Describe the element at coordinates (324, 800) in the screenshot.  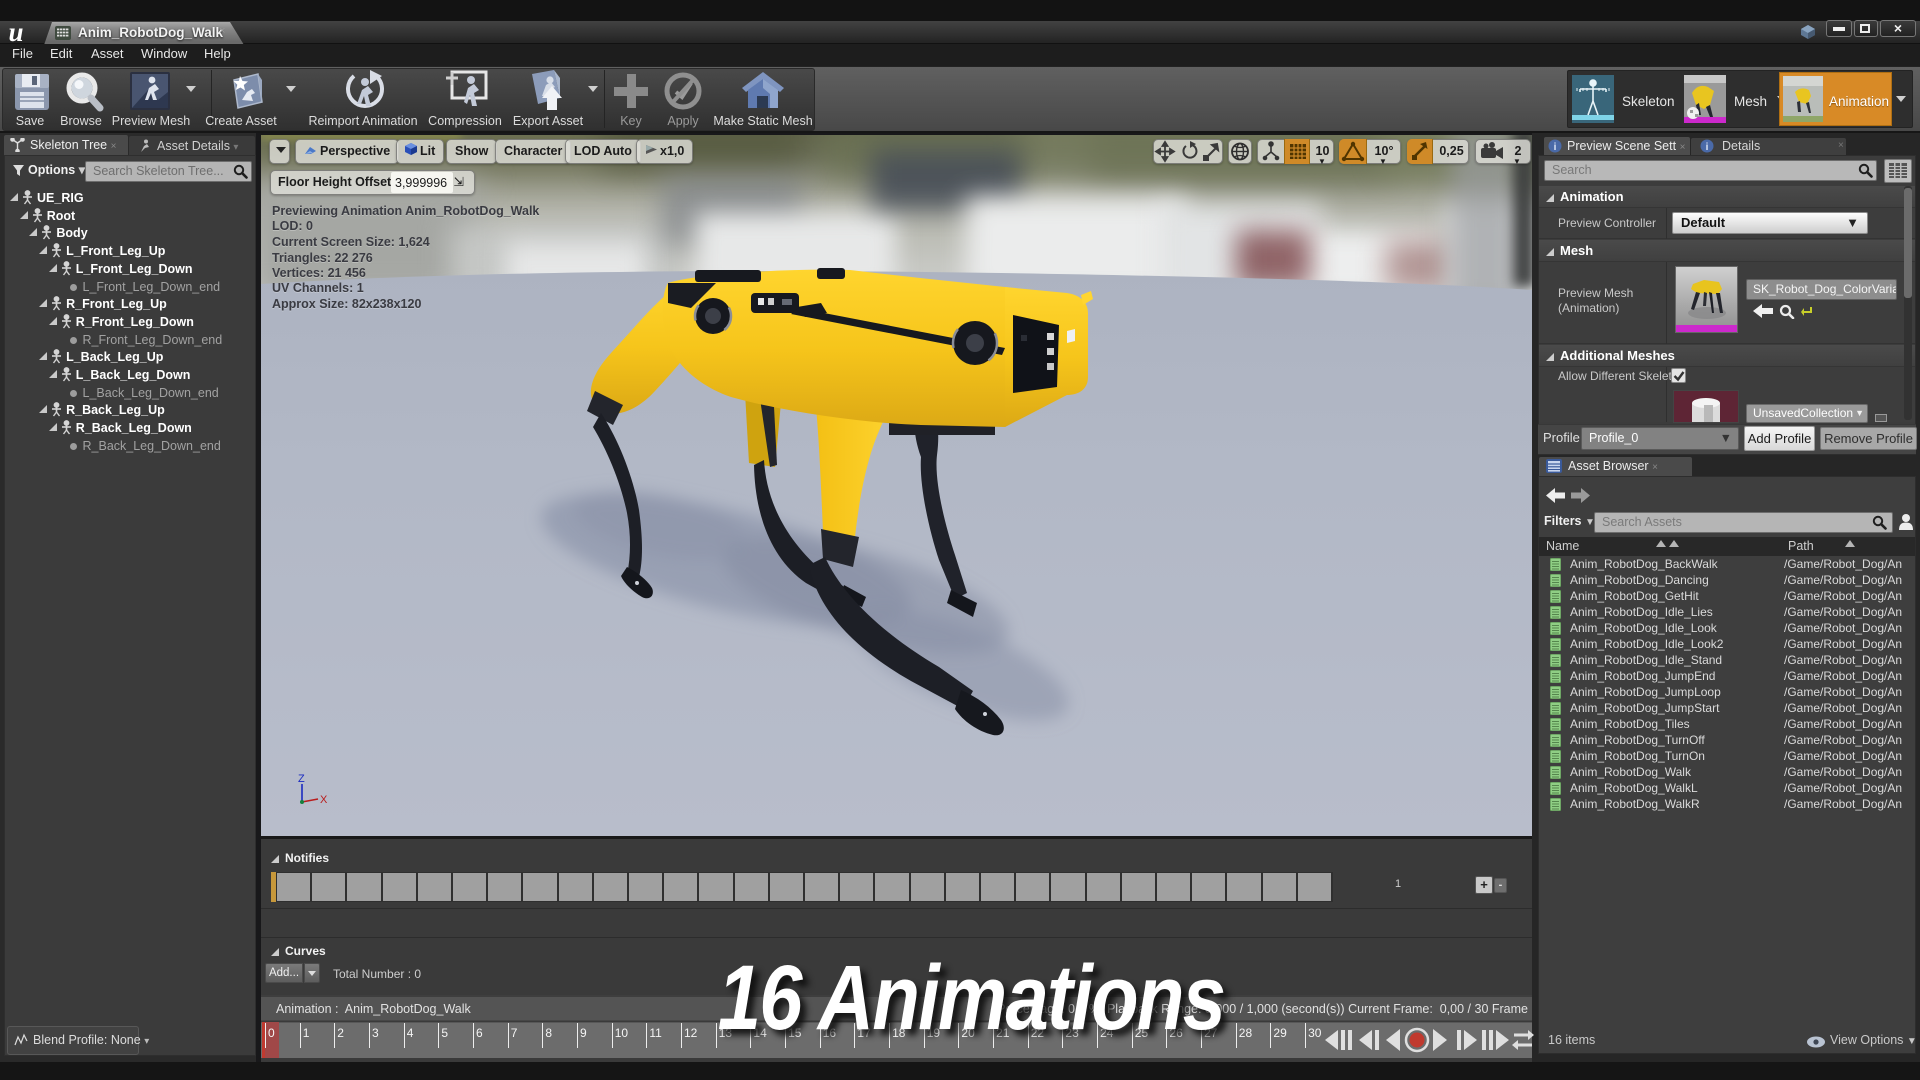
I see `svg-text: X` at that location.